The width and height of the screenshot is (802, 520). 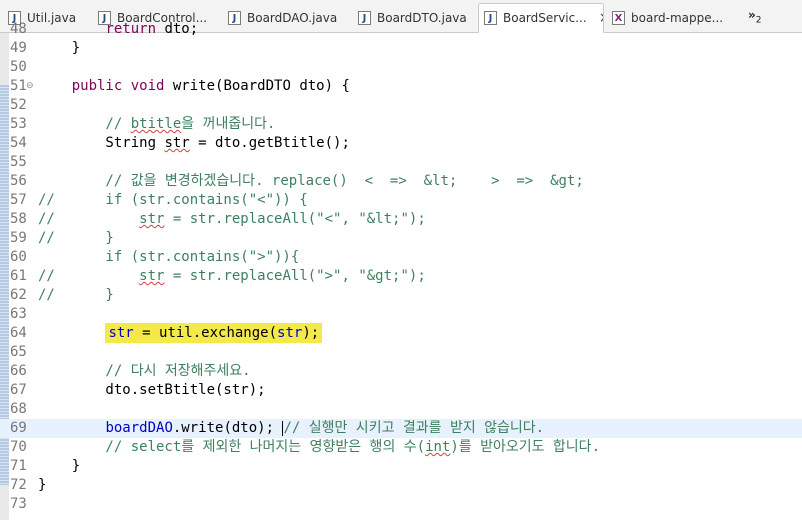 What do you see at coordinates (18, 333) in the screenshot?
I see `line-number: 64` at bounding box center [18, 333].